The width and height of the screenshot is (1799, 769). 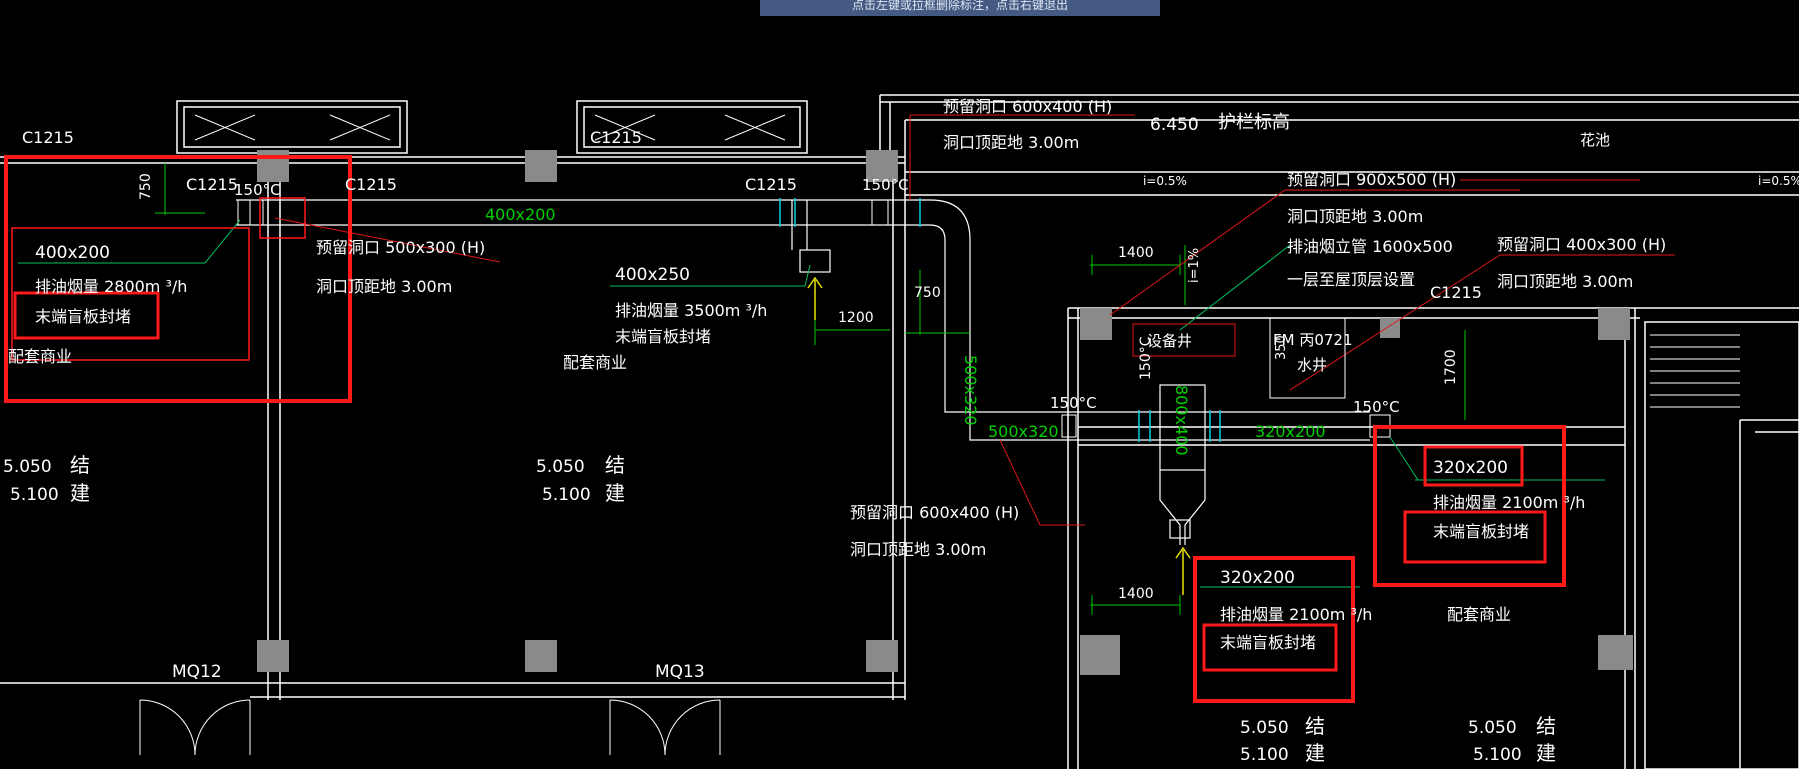 What do you see at coordinates (34, 495) in the screenshot?
I see `elev-a2: 5.100` at bounding box center [34, 495].